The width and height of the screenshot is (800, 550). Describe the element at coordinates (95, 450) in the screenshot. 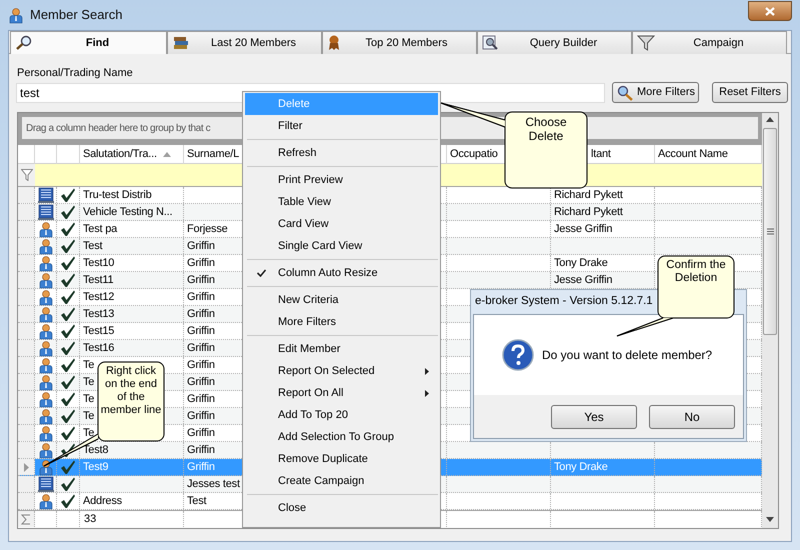

I see `table-cell-text: Test8` at that location.